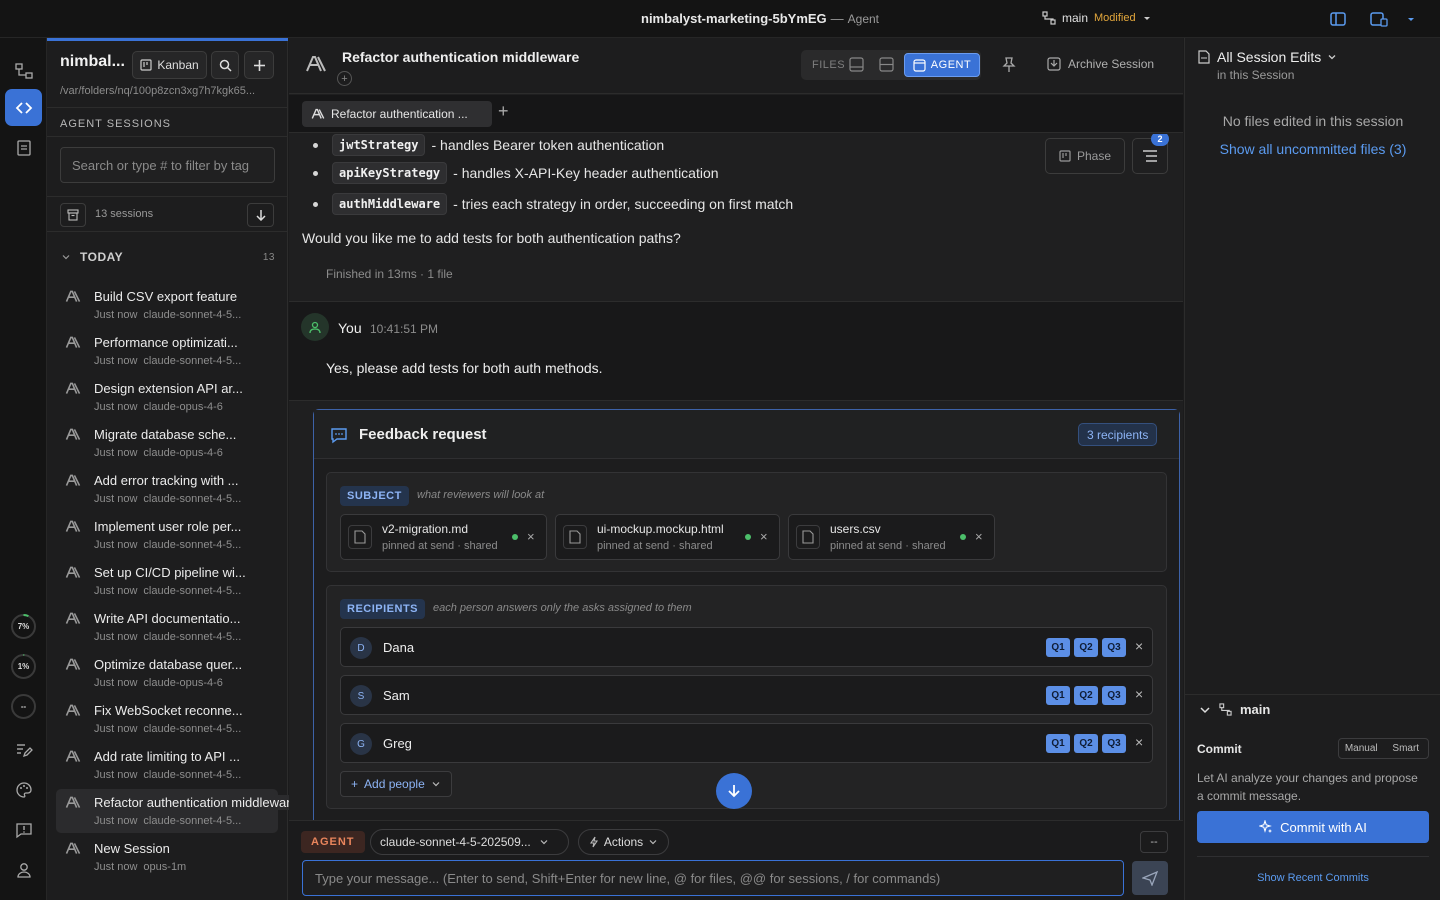 The height and width of the screenshot is (900, 1440). Describe the element at coordinates (1009, 65) in the screenshot. I see `pin-icon` at that location.